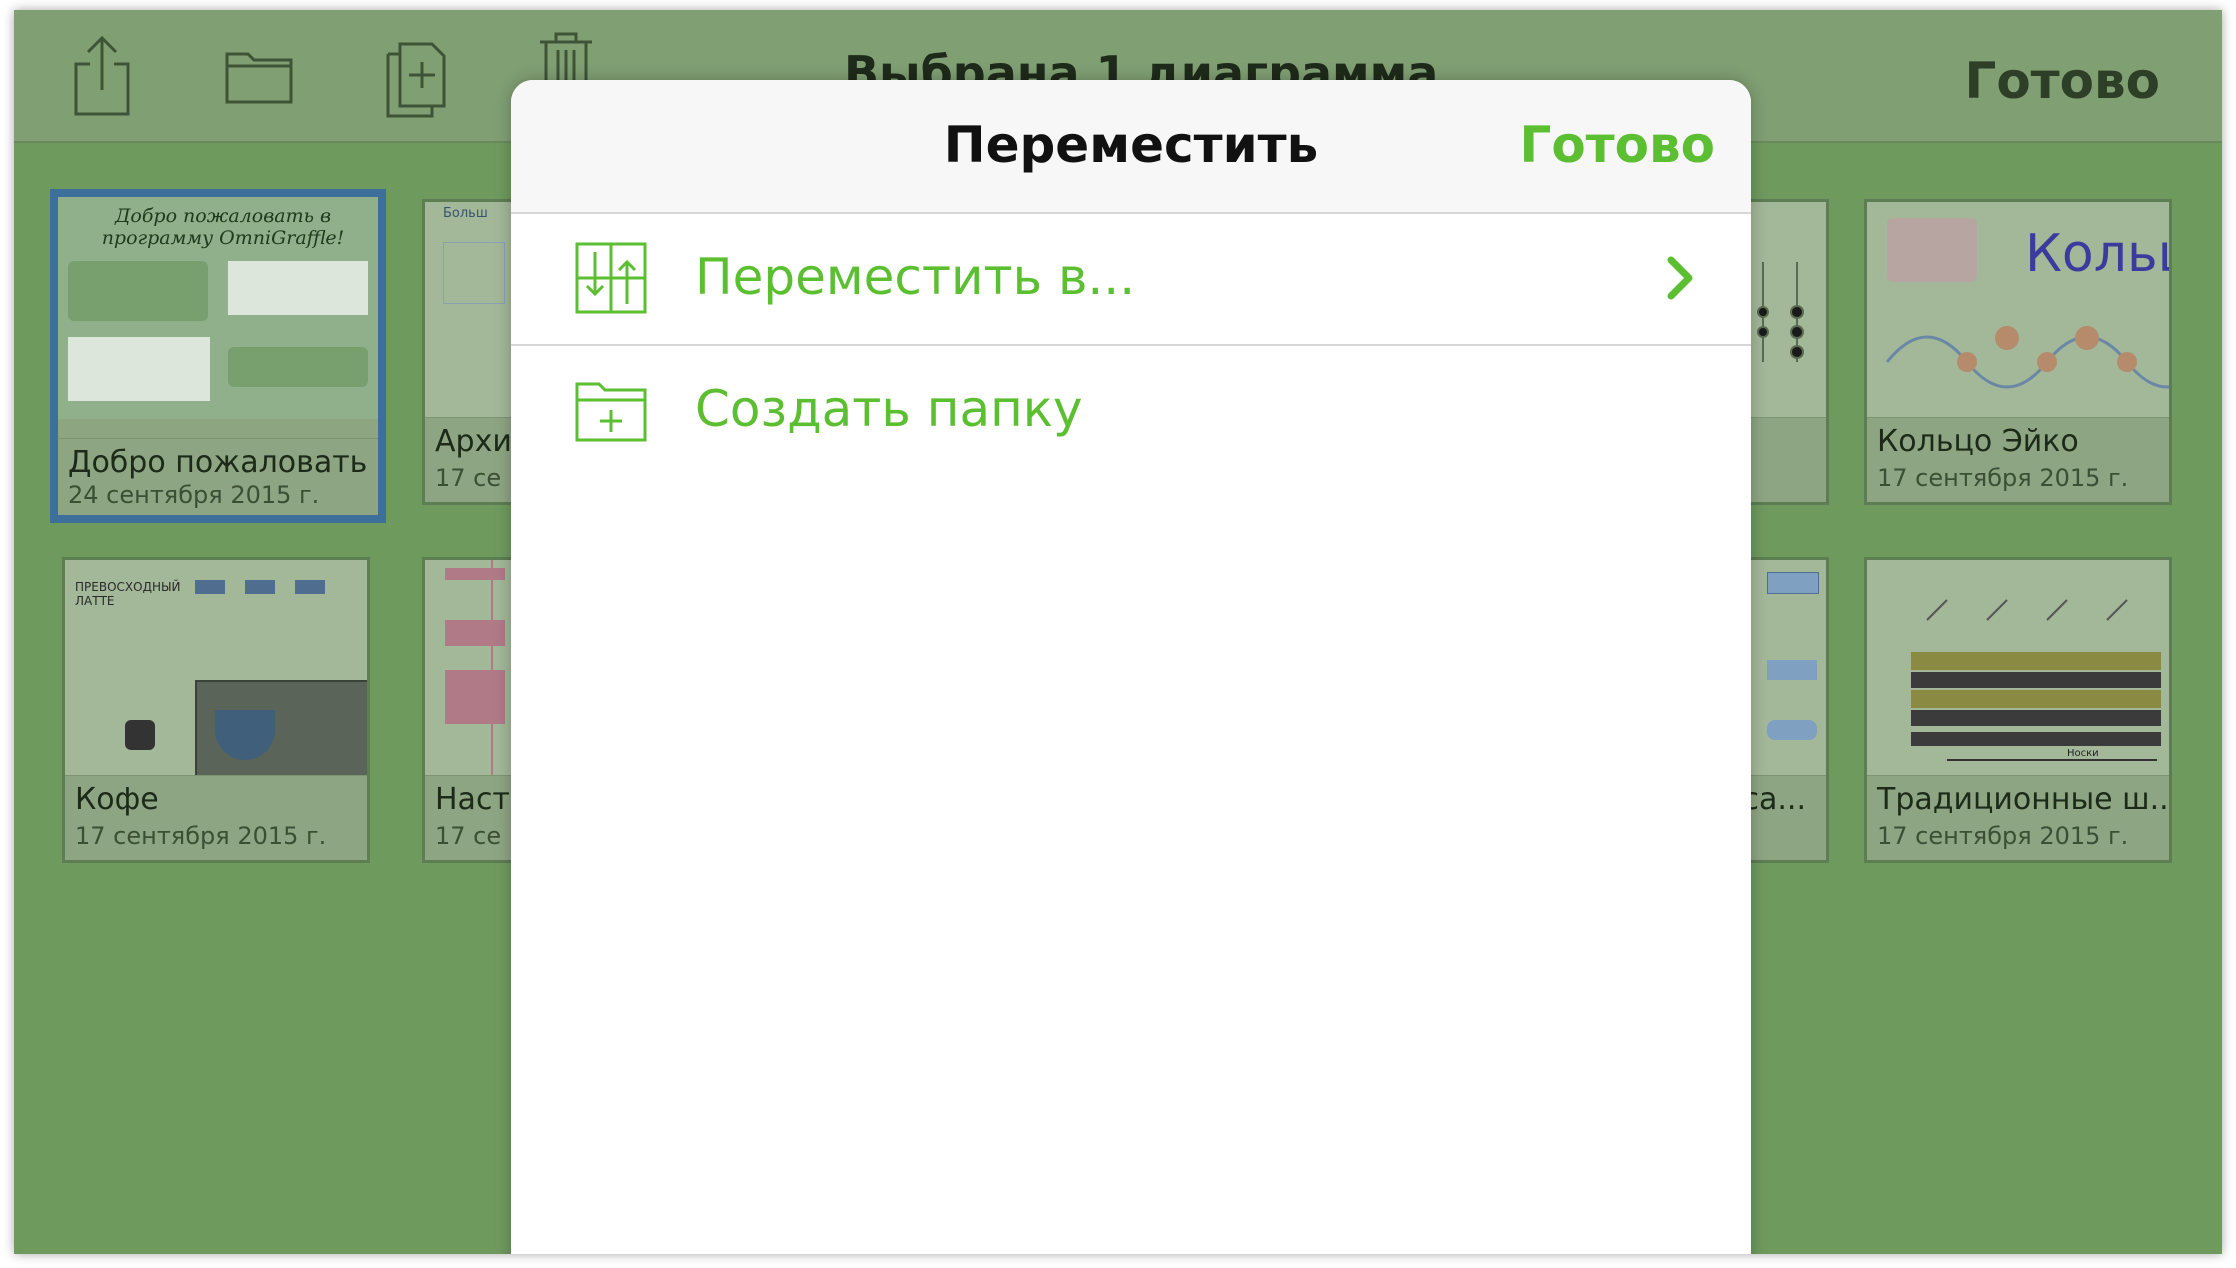  What do you see at coordinates (1131, 147) in the screenshot?
I see `popover-header: Переместить Готово` at bounding box center [1131, 147].